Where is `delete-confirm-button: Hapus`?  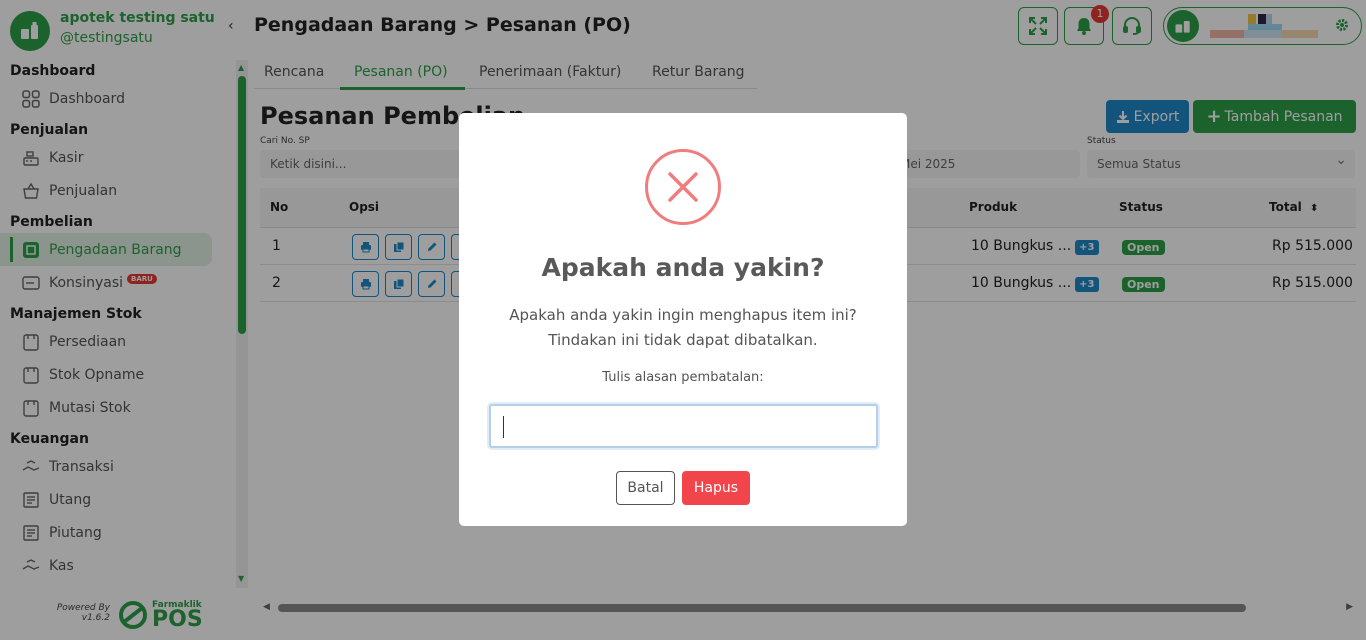 delete-confirm-button: Hapus is located at coordinates (716, 488).